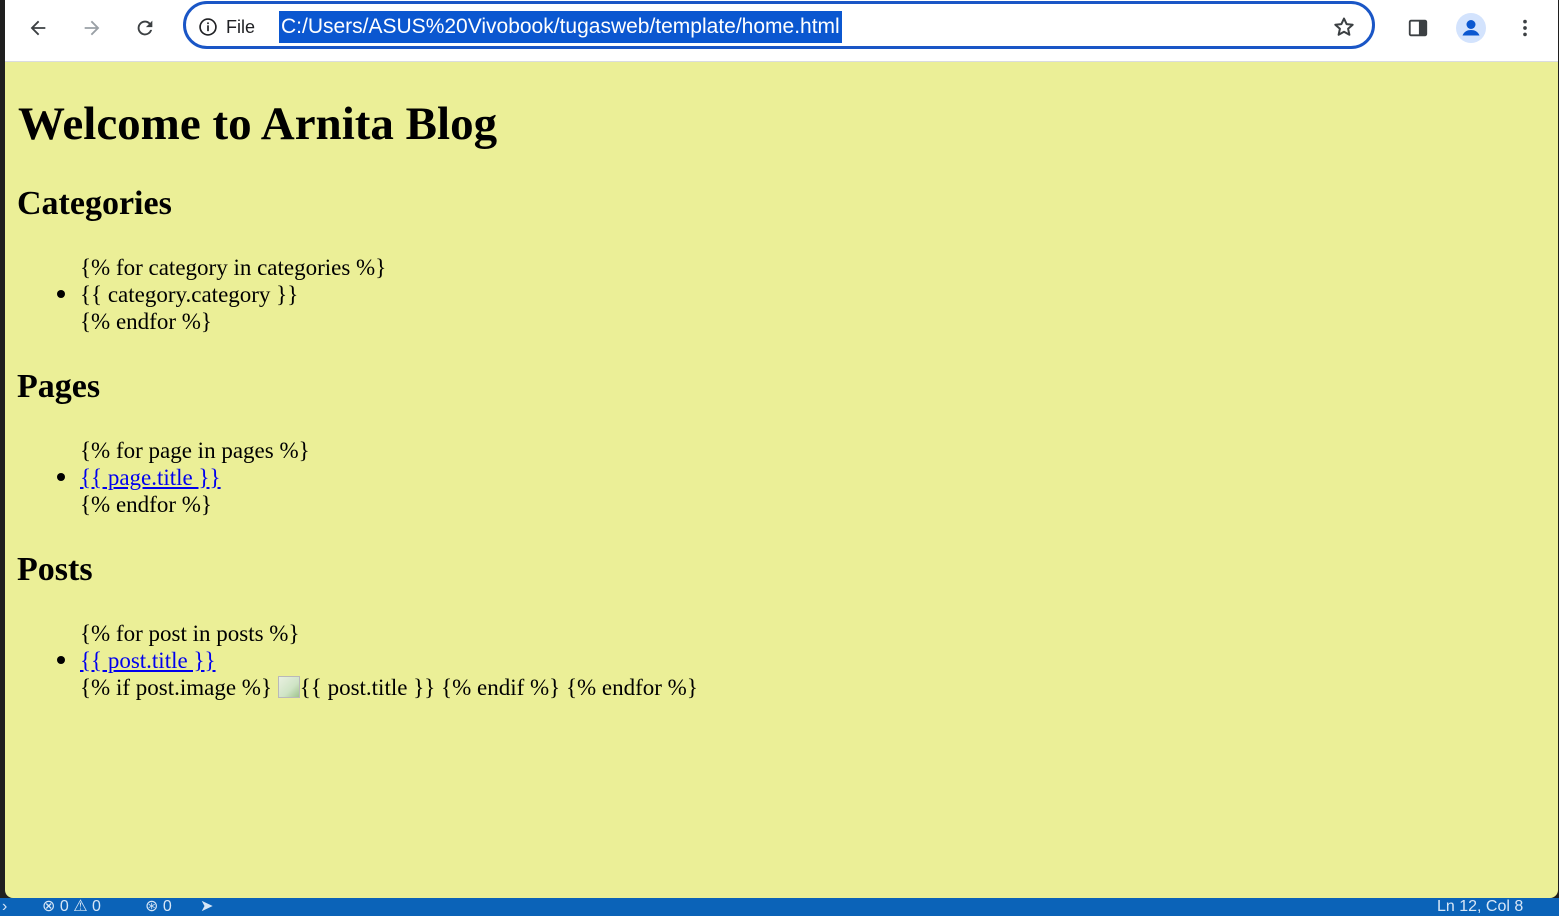 The width and height of the screenshot is (1559, 916). I want to click on posts-loop-start: {% for post in posts %}, so click(190, 633).